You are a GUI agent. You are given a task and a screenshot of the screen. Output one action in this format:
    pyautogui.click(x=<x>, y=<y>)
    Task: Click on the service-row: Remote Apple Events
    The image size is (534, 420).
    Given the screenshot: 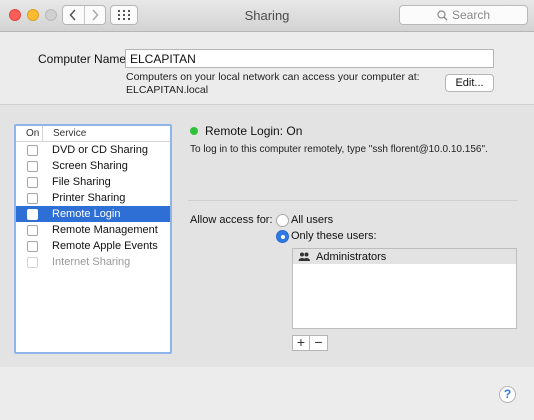 What is the action you would take?
    pyautogui.click(x=93, y=246)
    